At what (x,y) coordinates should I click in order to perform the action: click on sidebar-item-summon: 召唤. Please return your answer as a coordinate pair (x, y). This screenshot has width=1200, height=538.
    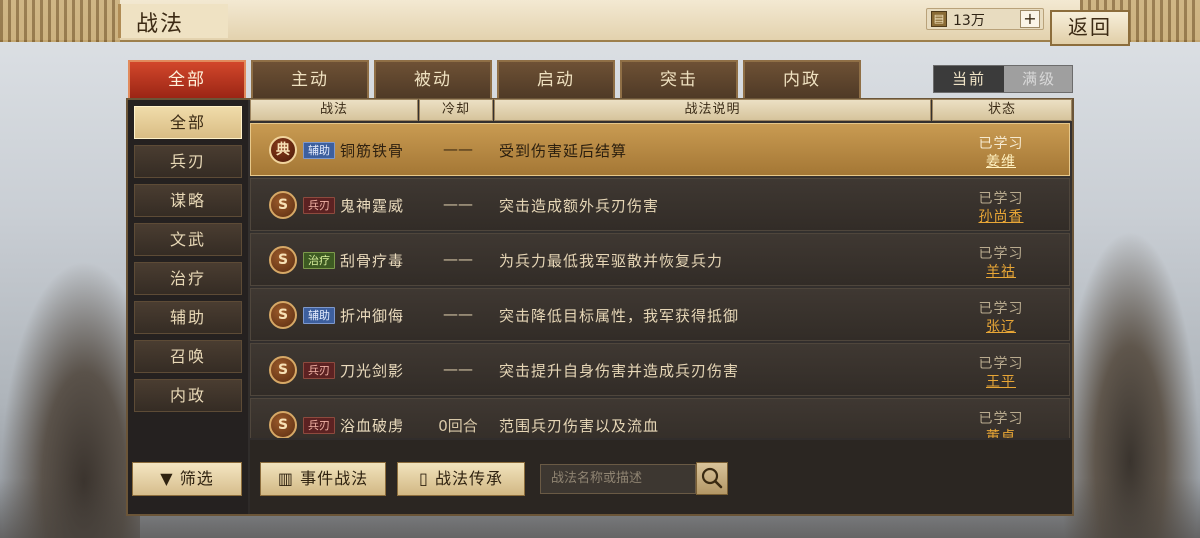
    Looking at the image, I should click on (188, 356).